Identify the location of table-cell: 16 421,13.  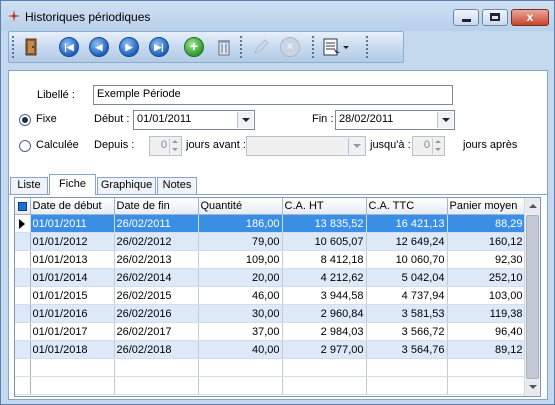
(407, 223).